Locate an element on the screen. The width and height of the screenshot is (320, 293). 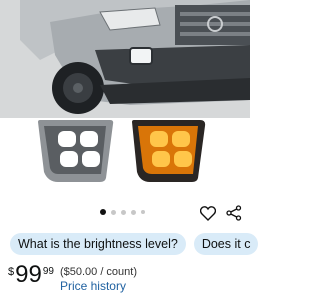
price-whole: 99 is located at coordinates (28, 274).